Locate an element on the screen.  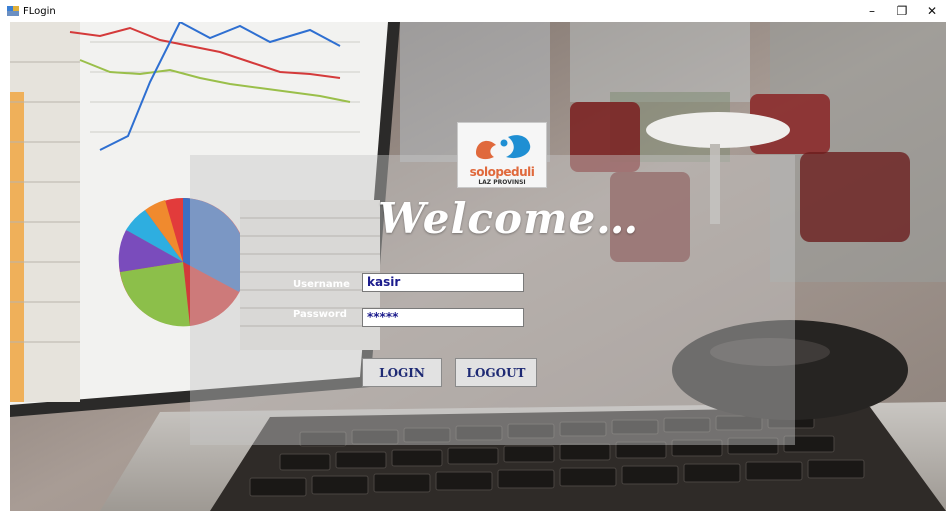
minimize-button: – is located at coordinates (872, 11).